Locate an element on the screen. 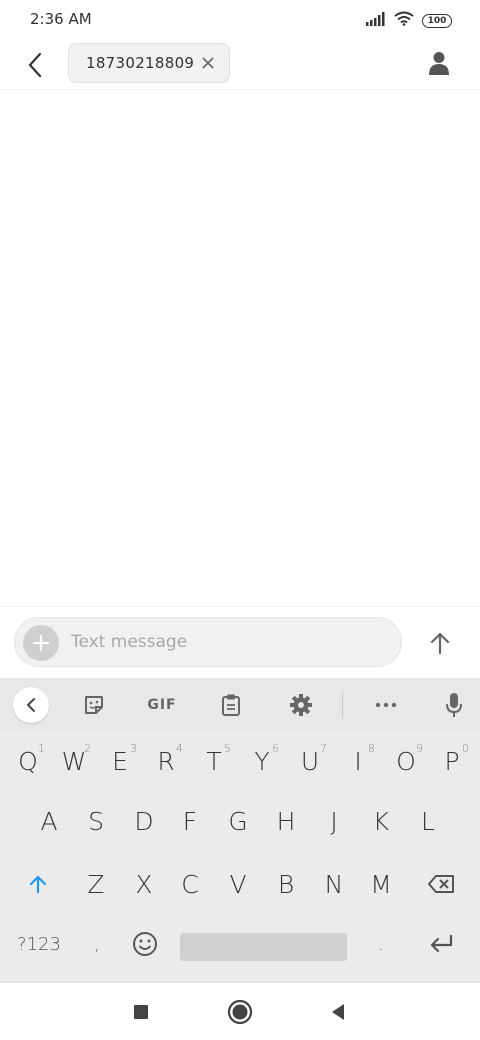 Image resolution: width=480 pixels, height=1040 pixels. key-e: E3 is located at coordinates (120, 761).